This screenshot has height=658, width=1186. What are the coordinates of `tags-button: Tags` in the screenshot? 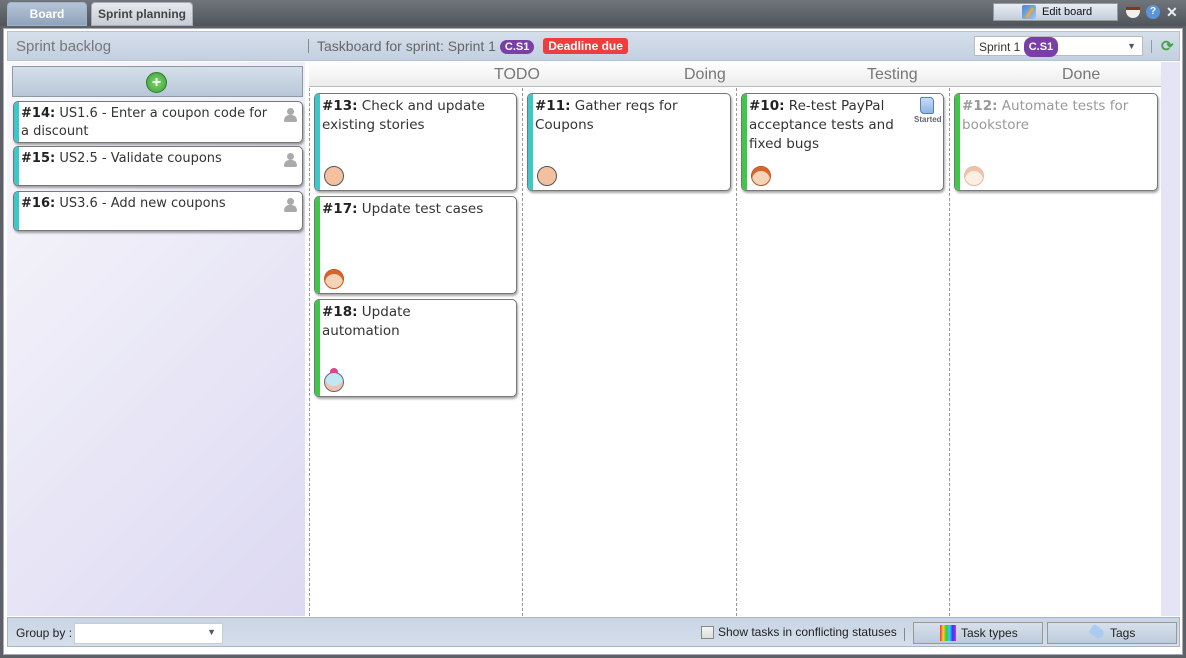 It's located at (1112, 633).